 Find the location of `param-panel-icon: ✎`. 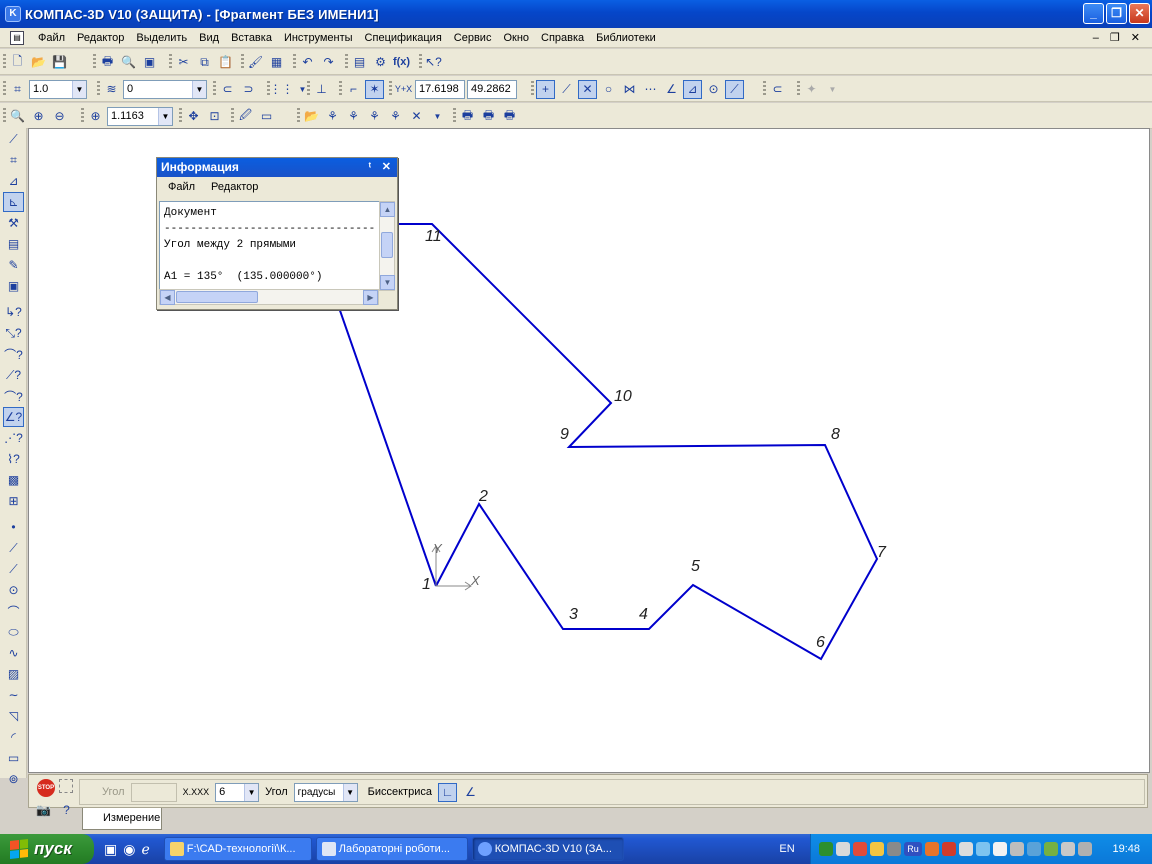

param-panel-icon: ✎ is located at coordinates (13, 265).